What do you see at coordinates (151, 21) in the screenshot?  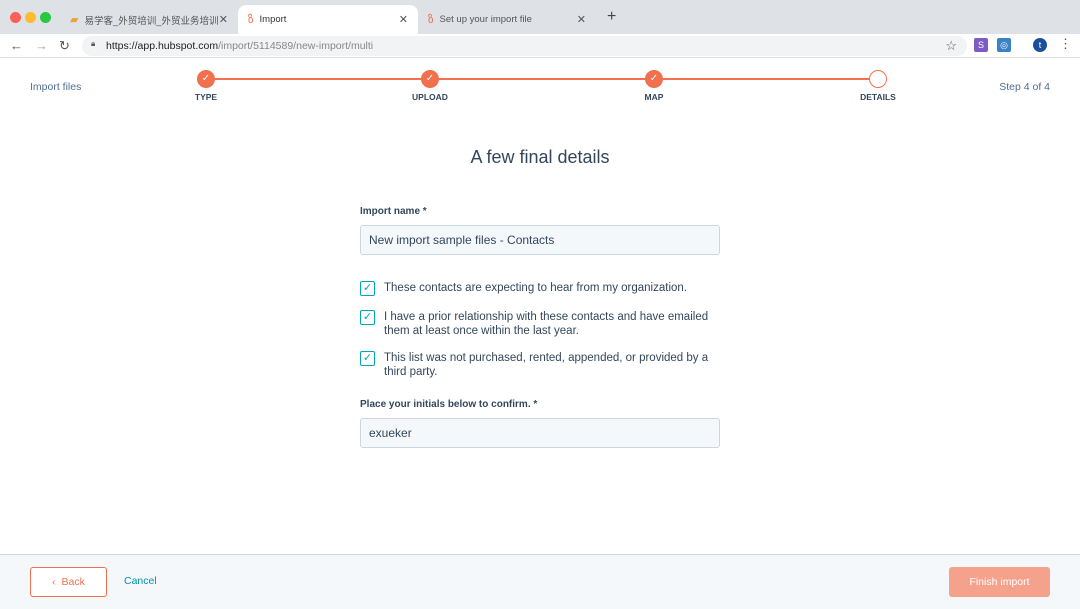 I see `tab-title: 易学客_外贸培训_外贸业务培训` at bounding box center [151, 21].